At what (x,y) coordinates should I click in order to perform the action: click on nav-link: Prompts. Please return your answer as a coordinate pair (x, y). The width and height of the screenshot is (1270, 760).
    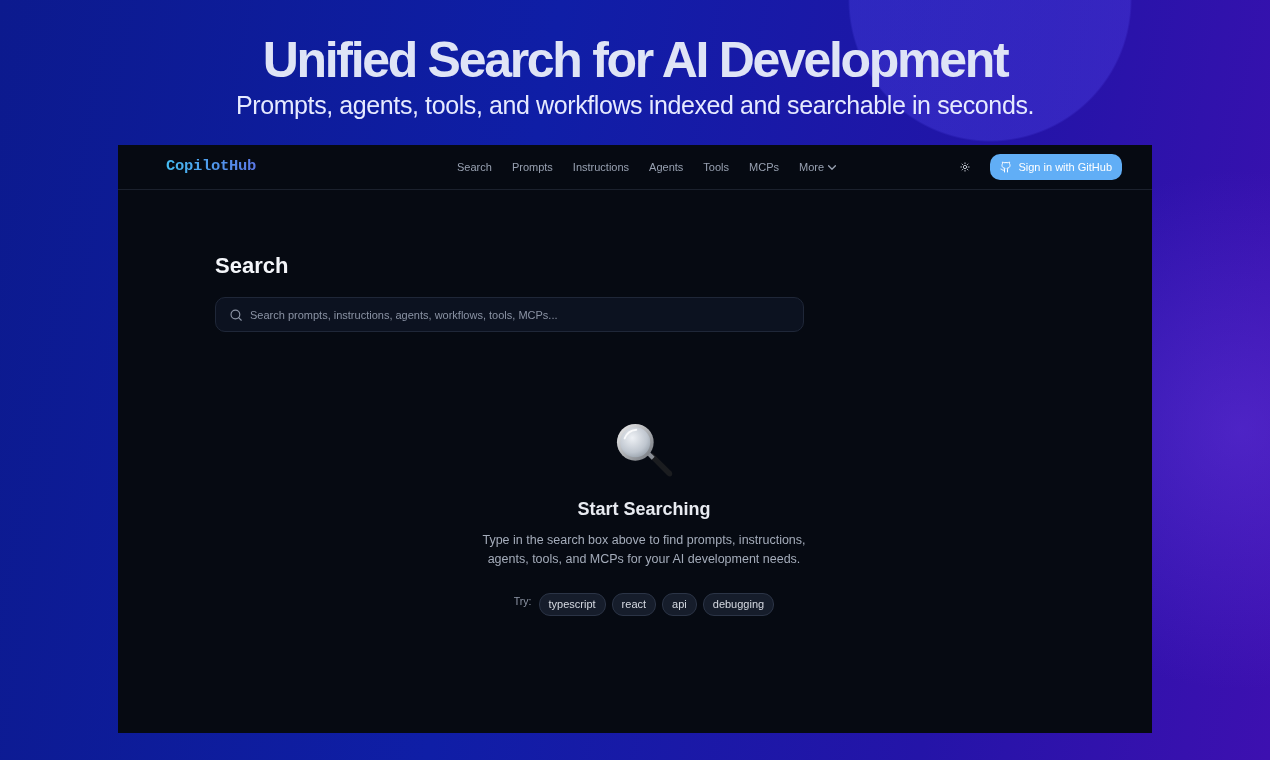
    Looking at the image, I should click on (532, 167).